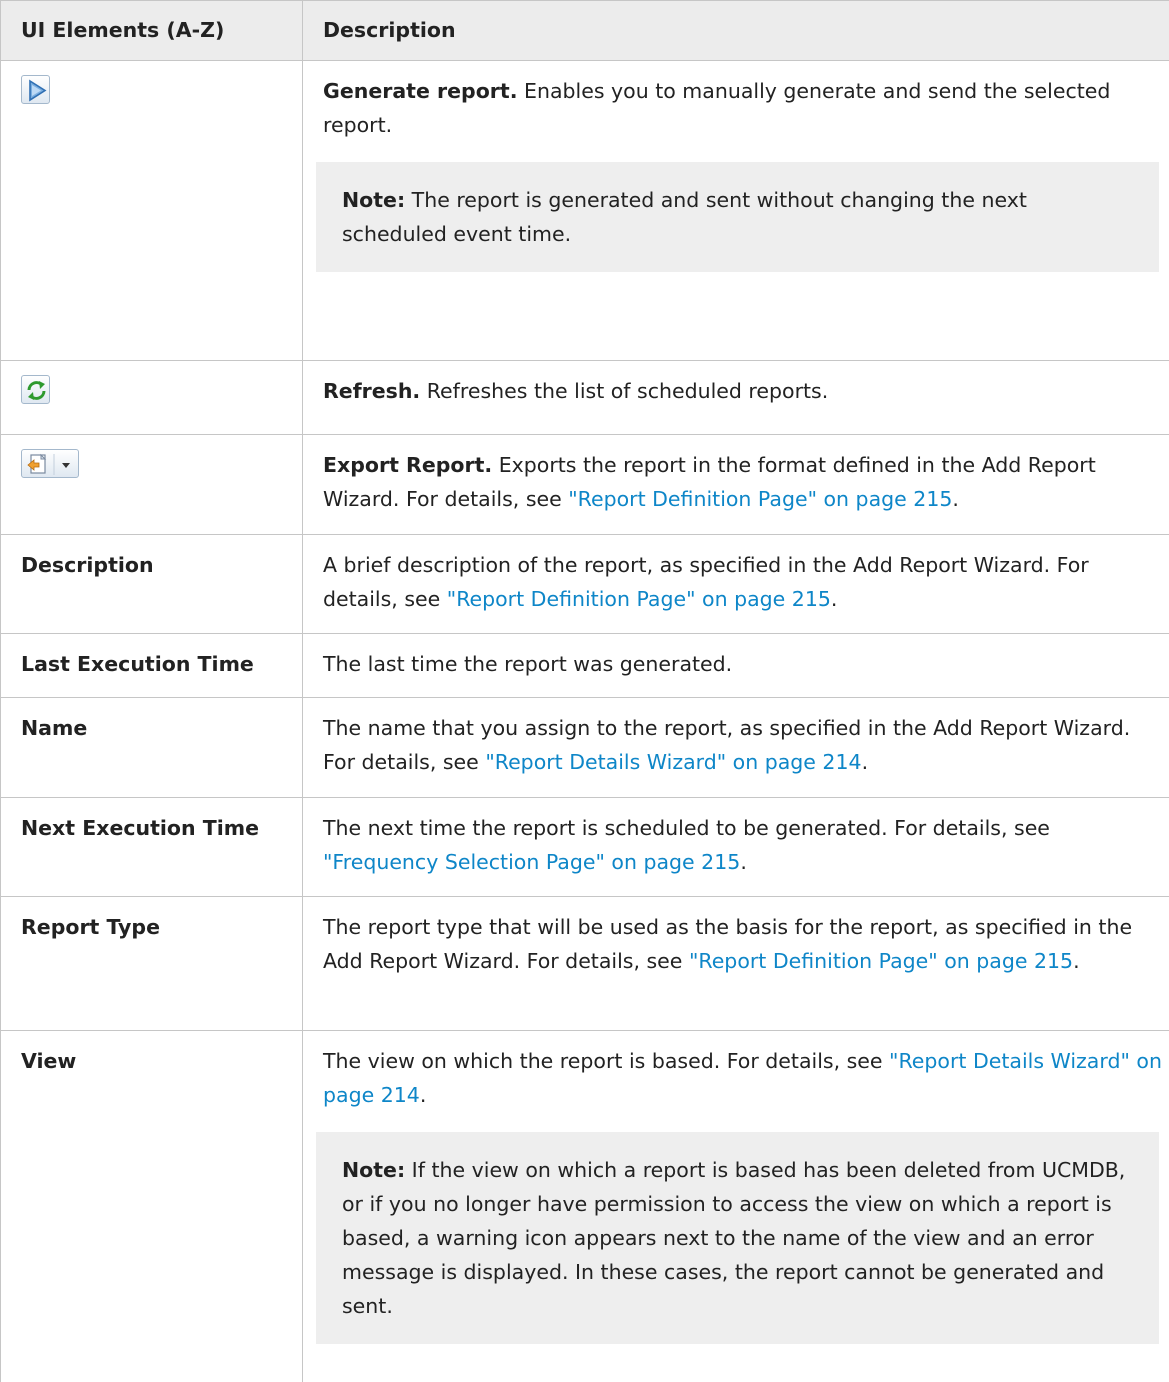 The width and height of the screenshot is (1169, 1382). Describe the element at coordinates (407, 465) in the screenshot. I see `lead-text: Export Report.` at that location.